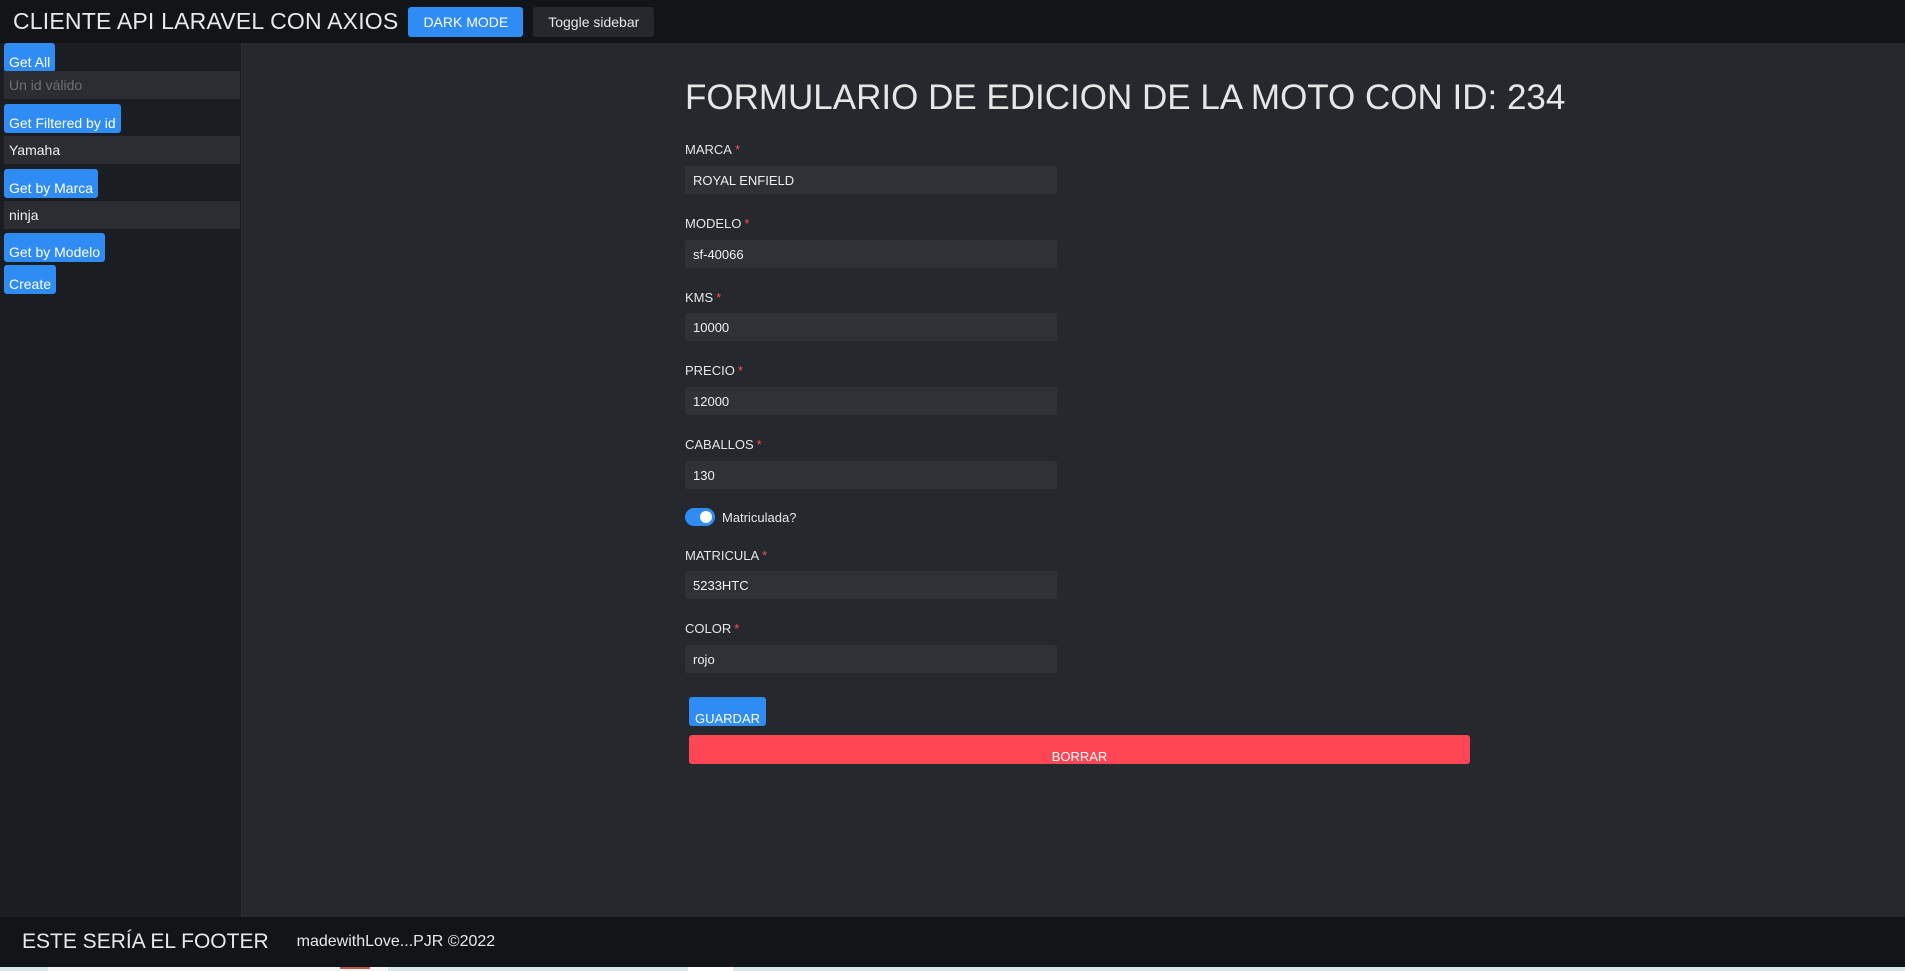 The image size is (1905, 971). What do you see at coordinates (759, 517) in the screenshot?
I see `matriculada-label: Matriculada?` at bounding box center [759, 517].